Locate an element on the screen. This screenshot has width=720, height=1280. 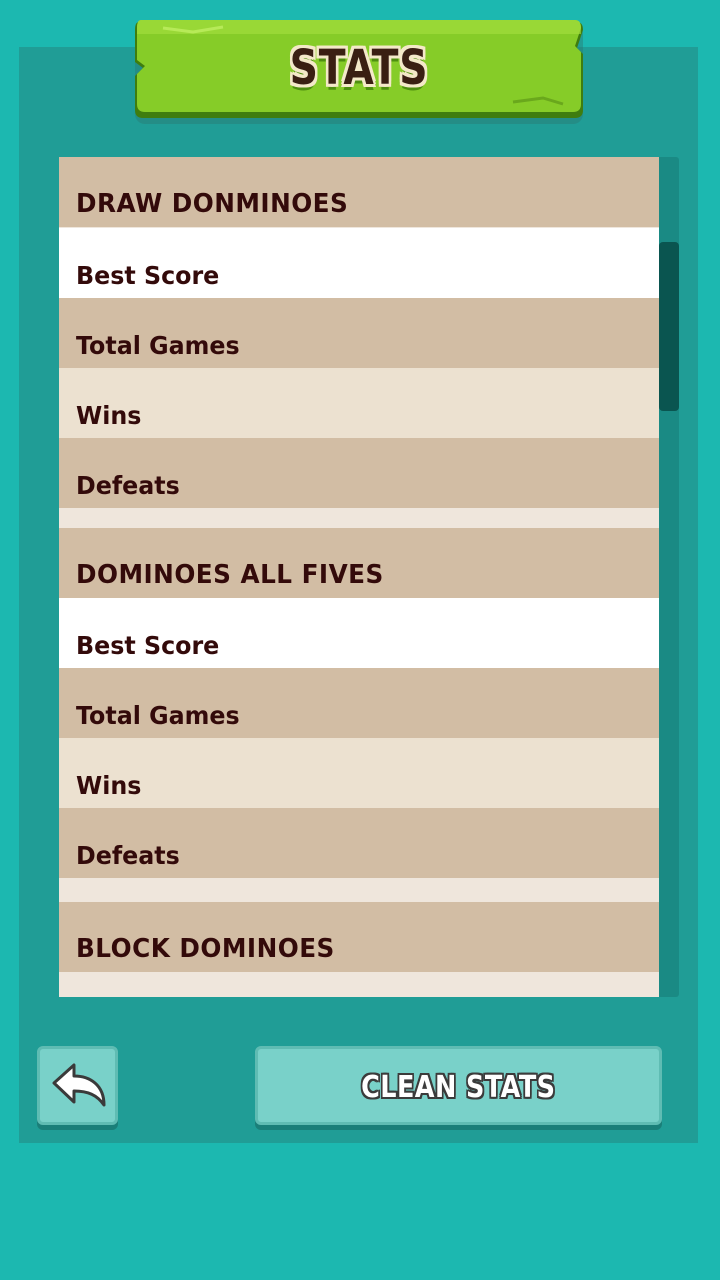
page-title: STATS is located at coordinates (359, 68).